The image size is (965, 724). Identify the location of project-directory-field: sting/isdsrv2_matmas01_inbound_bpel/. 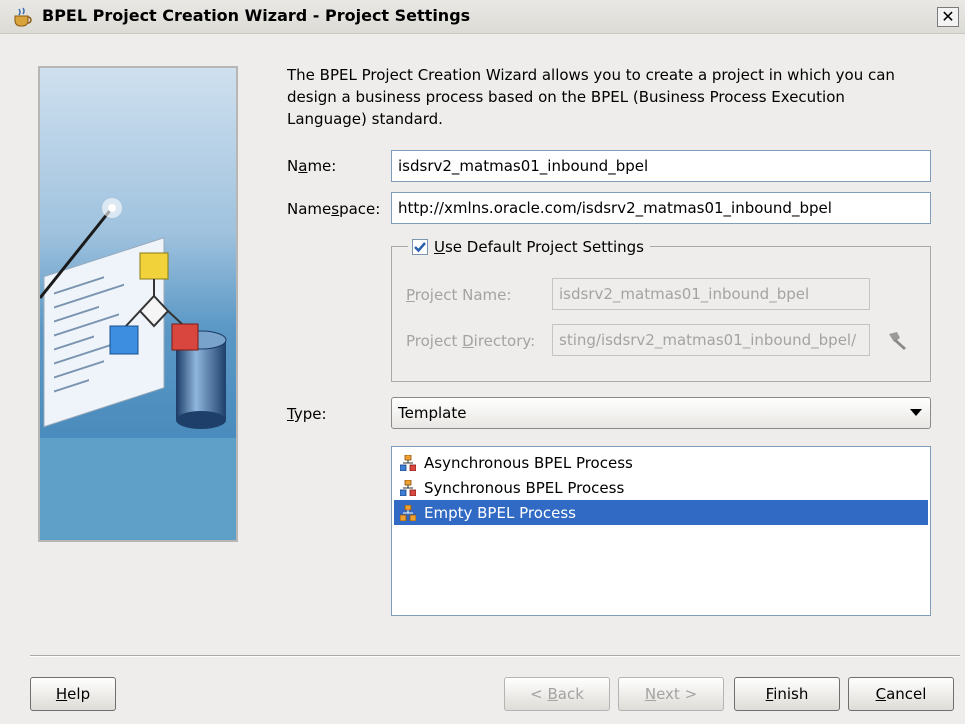
(711, 340).